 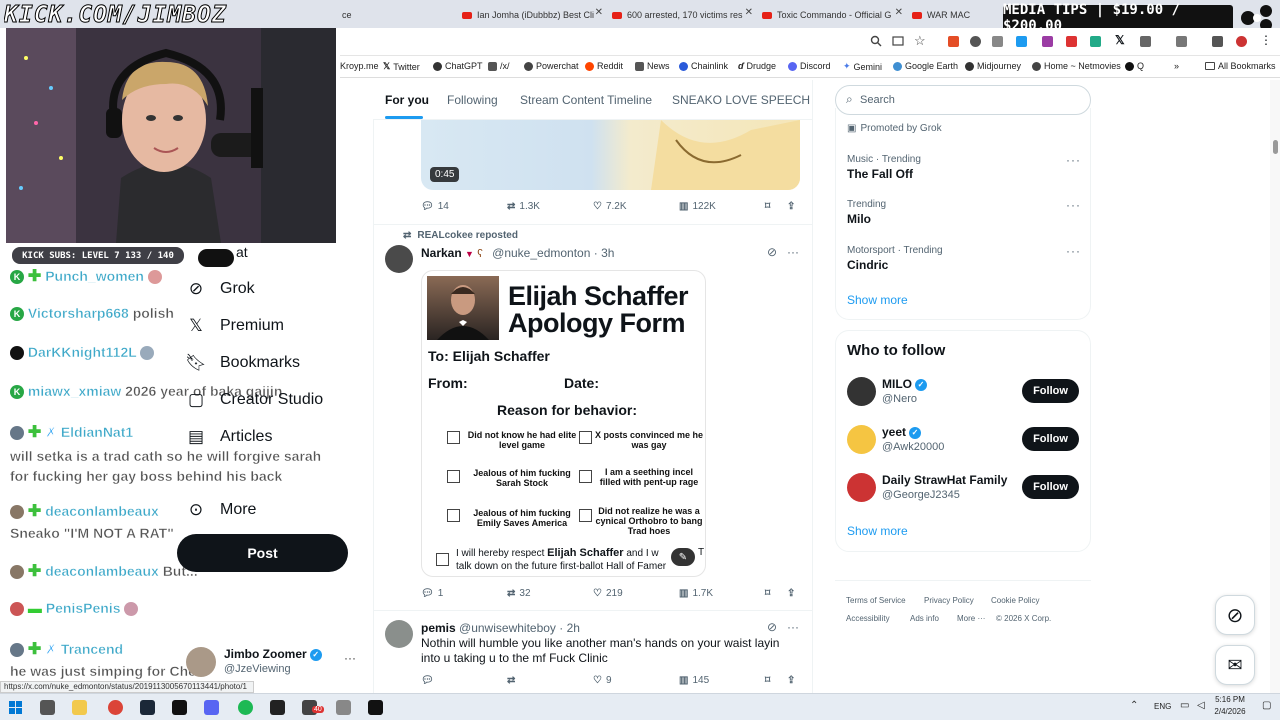 I want to click on bookmark: Kroyp.me, so click(x=359, y=66).